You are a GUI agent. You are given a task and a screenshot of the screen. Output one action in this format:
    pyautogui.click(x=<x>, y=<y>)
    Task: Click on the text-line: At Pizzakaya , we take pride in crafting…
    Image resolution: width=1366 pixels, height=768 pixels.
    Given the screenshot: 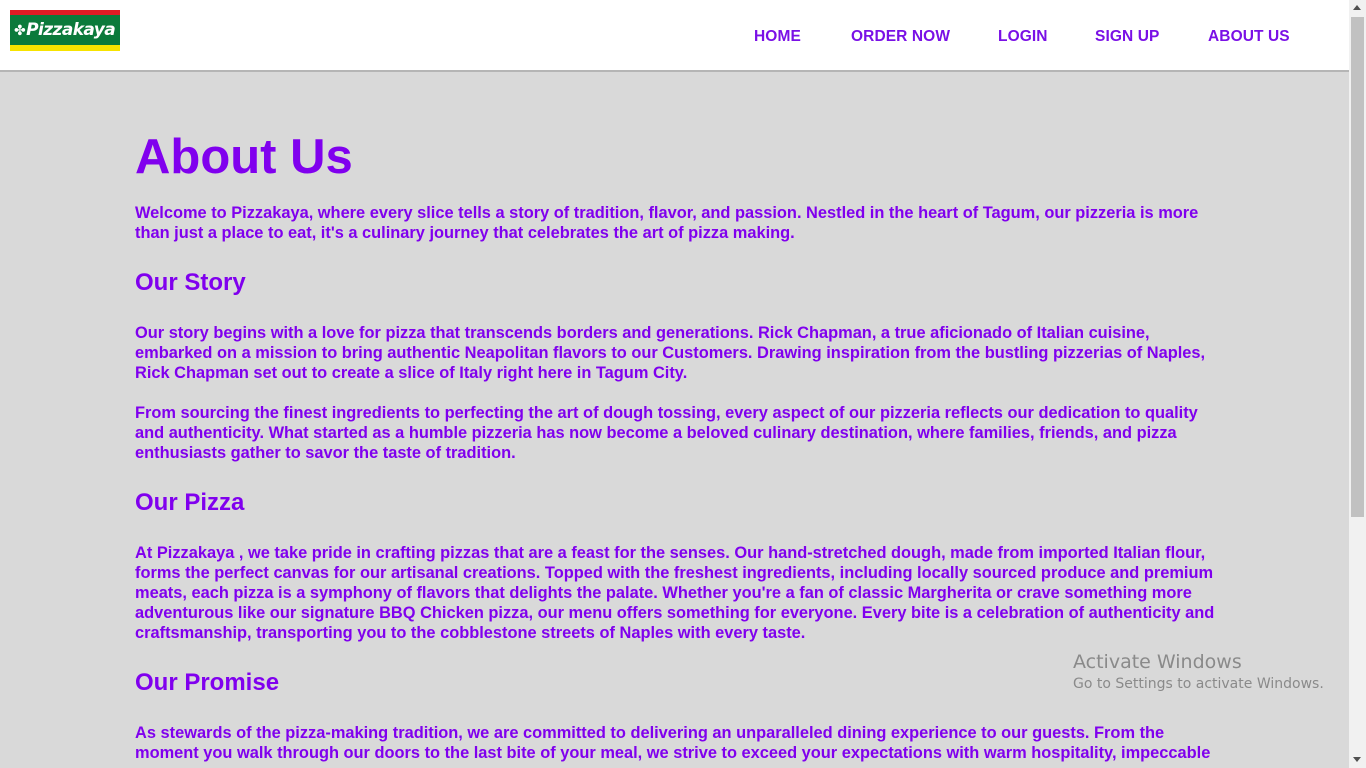 What is the action you would take?
    pyautogui.click(x=670, y=553)
    